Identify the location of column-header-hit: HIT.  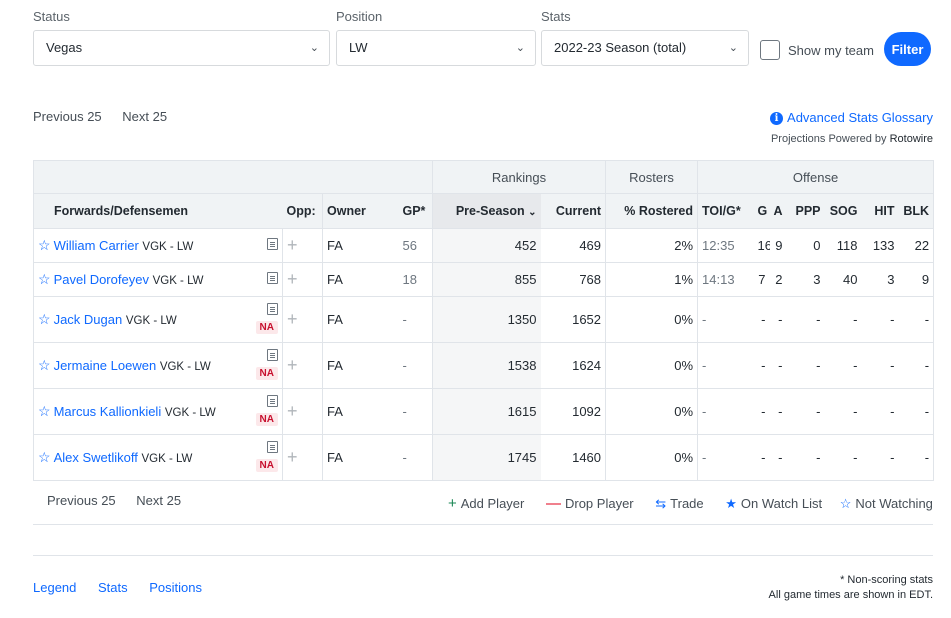
(880, 211).